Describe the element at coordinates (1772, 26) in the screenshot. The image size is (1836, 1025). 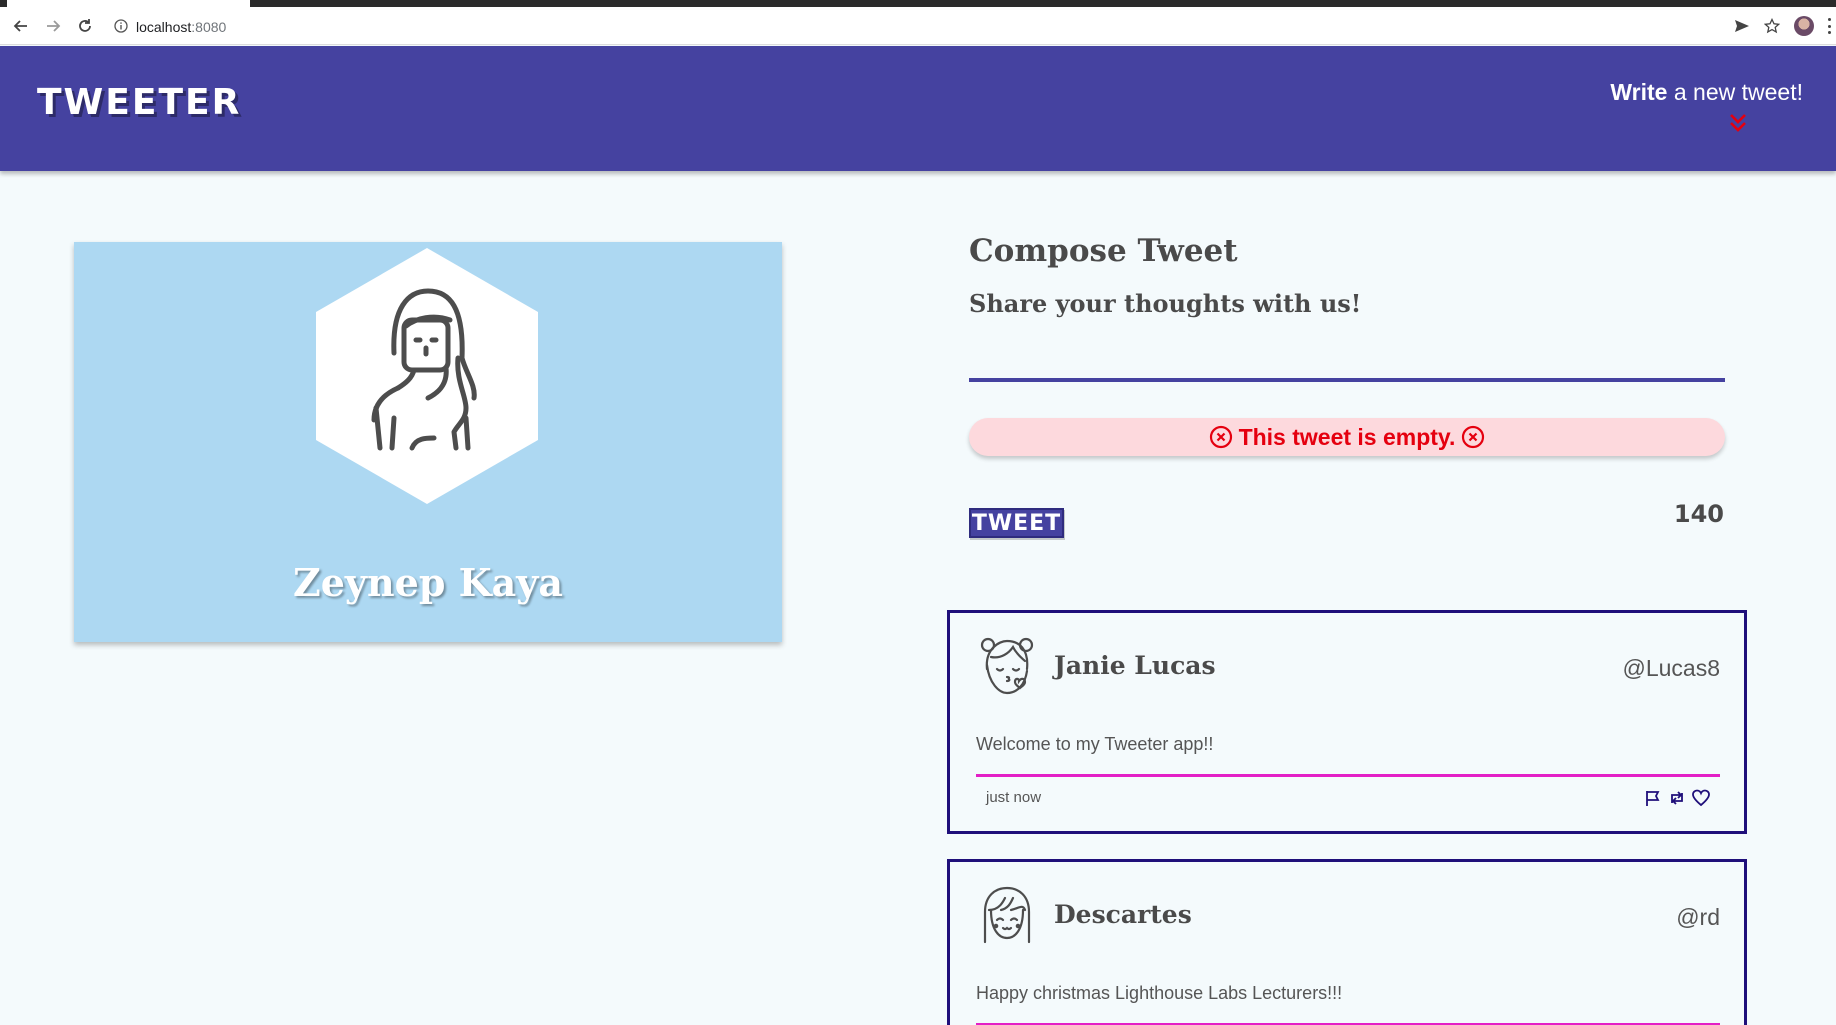
I see `star-icon` at that location.